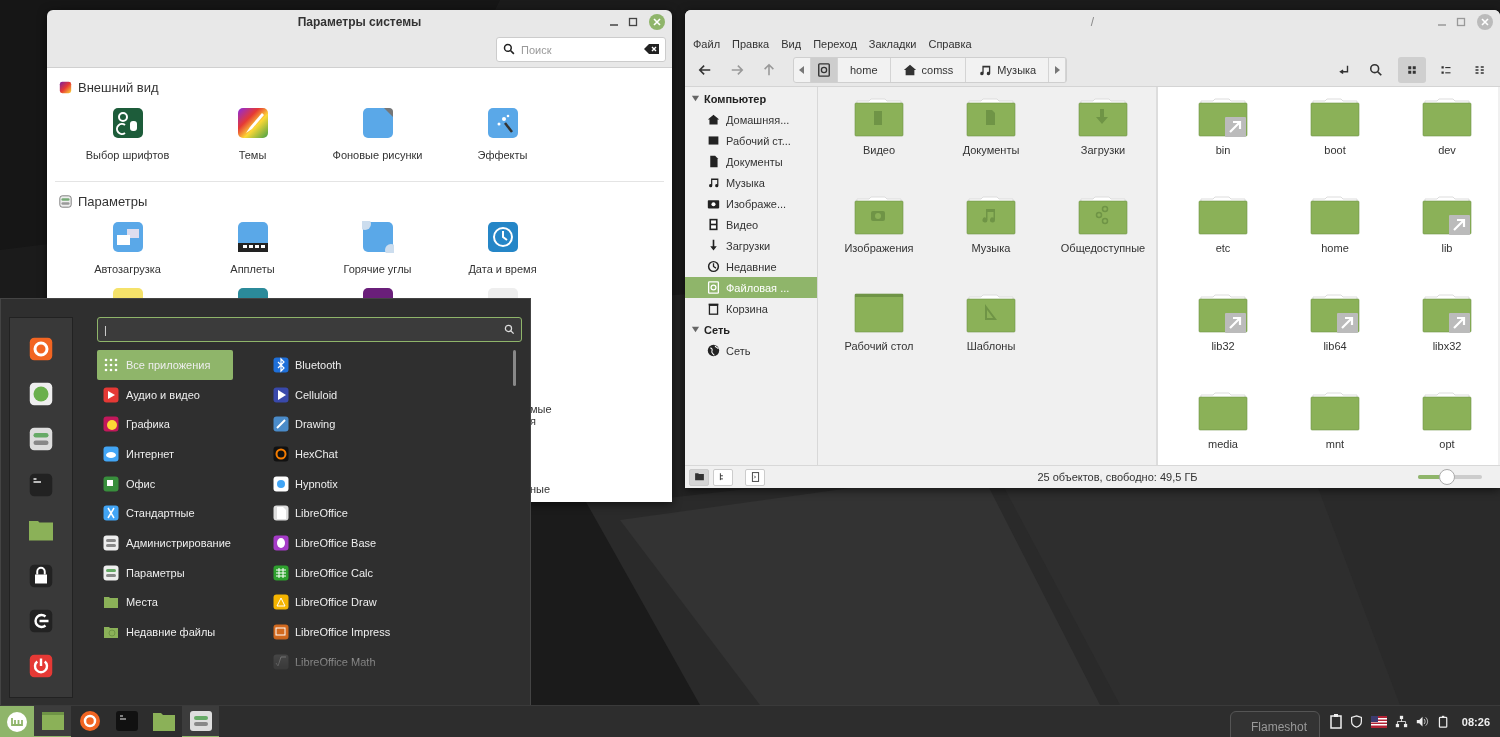 The height and width of the screenshot is (737, 1500). Describe the element at coordinates (165, 543) in the screenshot. I see `category-item: Администрирование` at that location.